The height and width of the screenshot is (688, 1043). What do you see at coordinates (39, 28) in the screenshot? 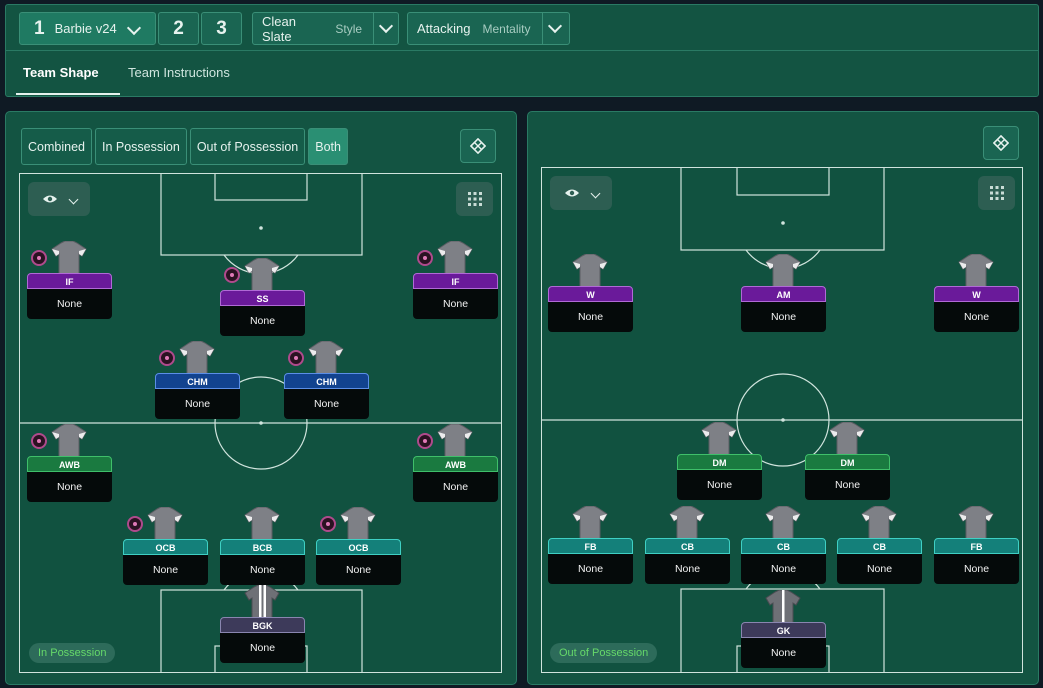
I see `tactic-number: 1` at bounding box center [39, 28].